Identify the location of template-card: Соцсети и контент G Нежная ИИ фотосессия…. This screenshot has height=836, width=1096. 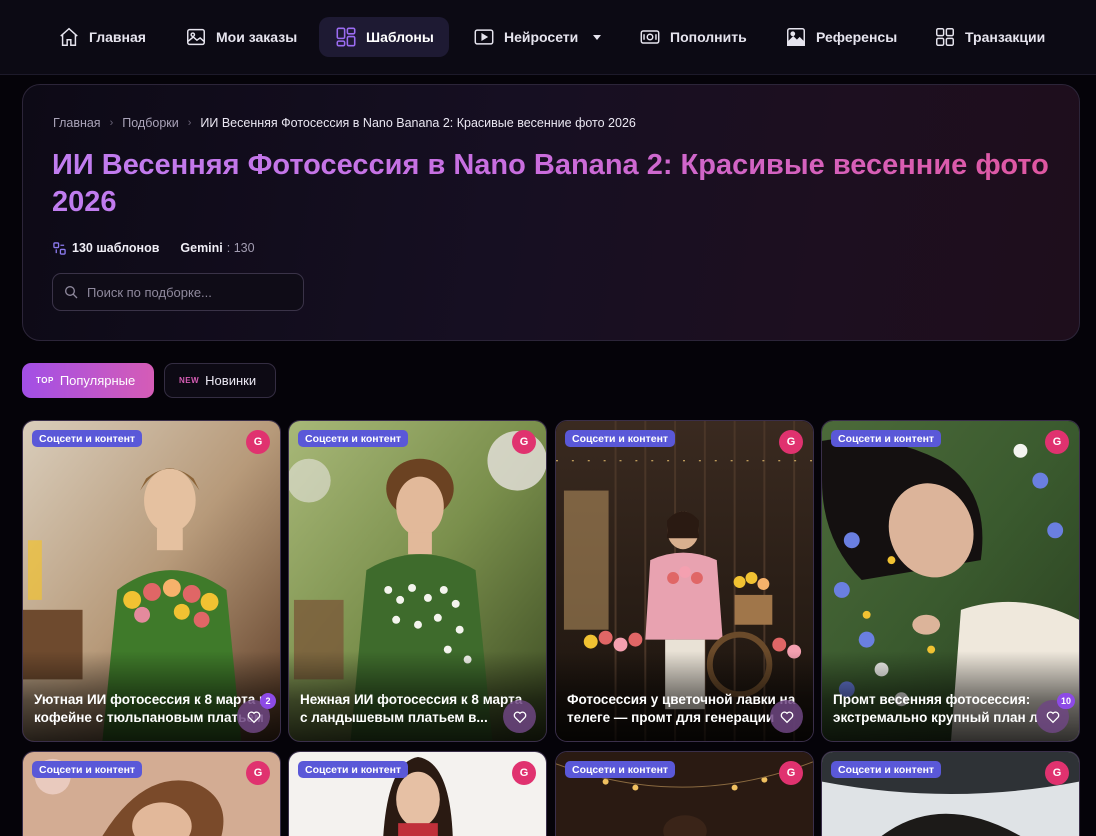
(417, 581).